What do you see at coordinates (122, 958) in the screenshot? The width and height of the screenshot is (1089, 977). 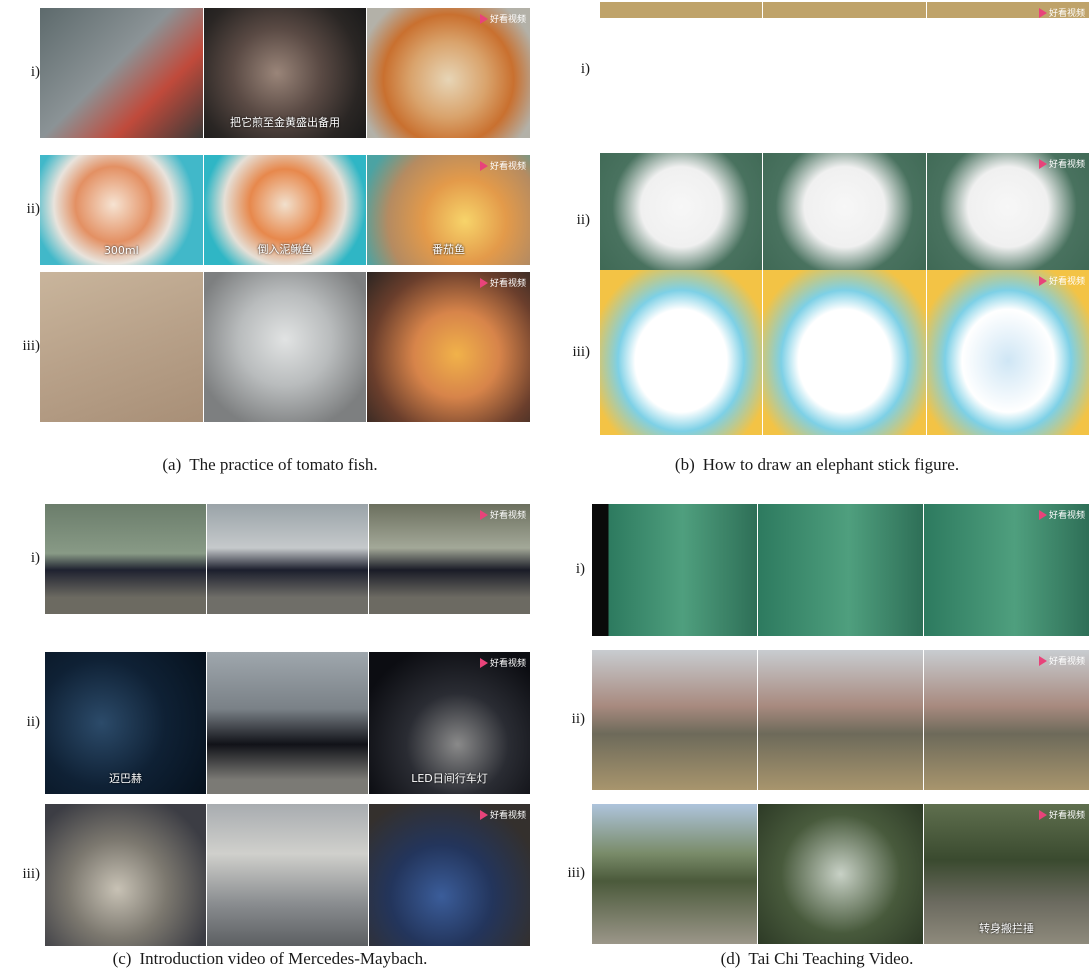 I see `caption-tag: (c)` at bounding box center [122, 958].